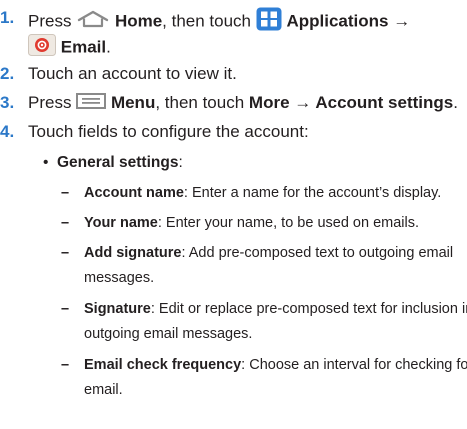  Describe the element at coordinates (103, 390) in the screenshot. I see `setting-item-continuation: email.` at that location.